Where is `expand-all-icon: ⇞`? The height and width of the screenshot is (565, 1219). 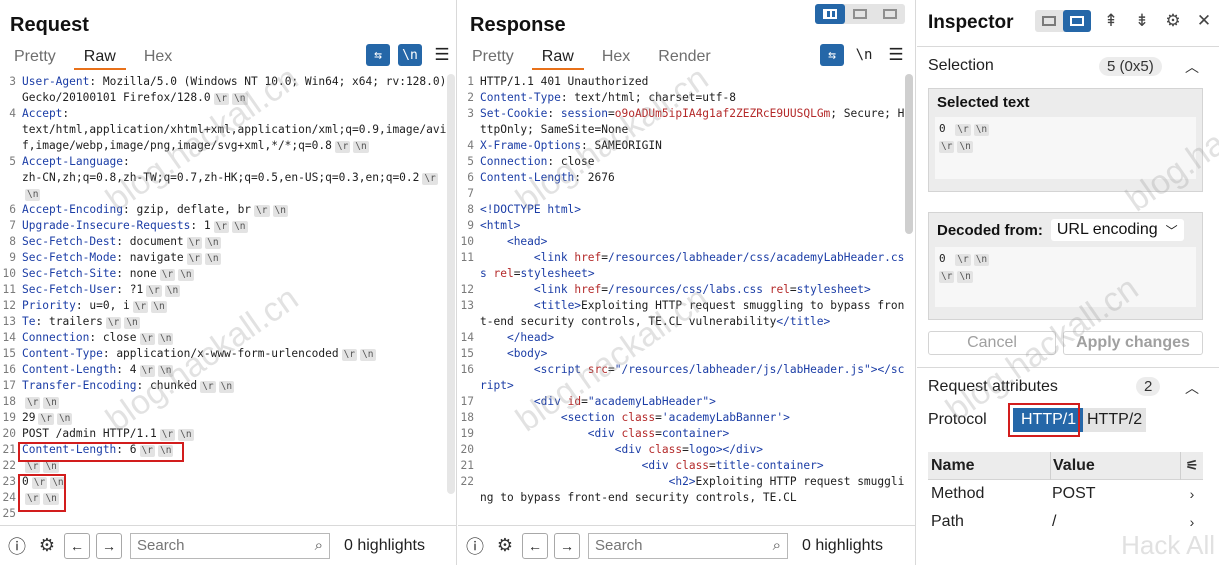
expand-all-icon: ⇞ is located at coordinates (1111, 21).